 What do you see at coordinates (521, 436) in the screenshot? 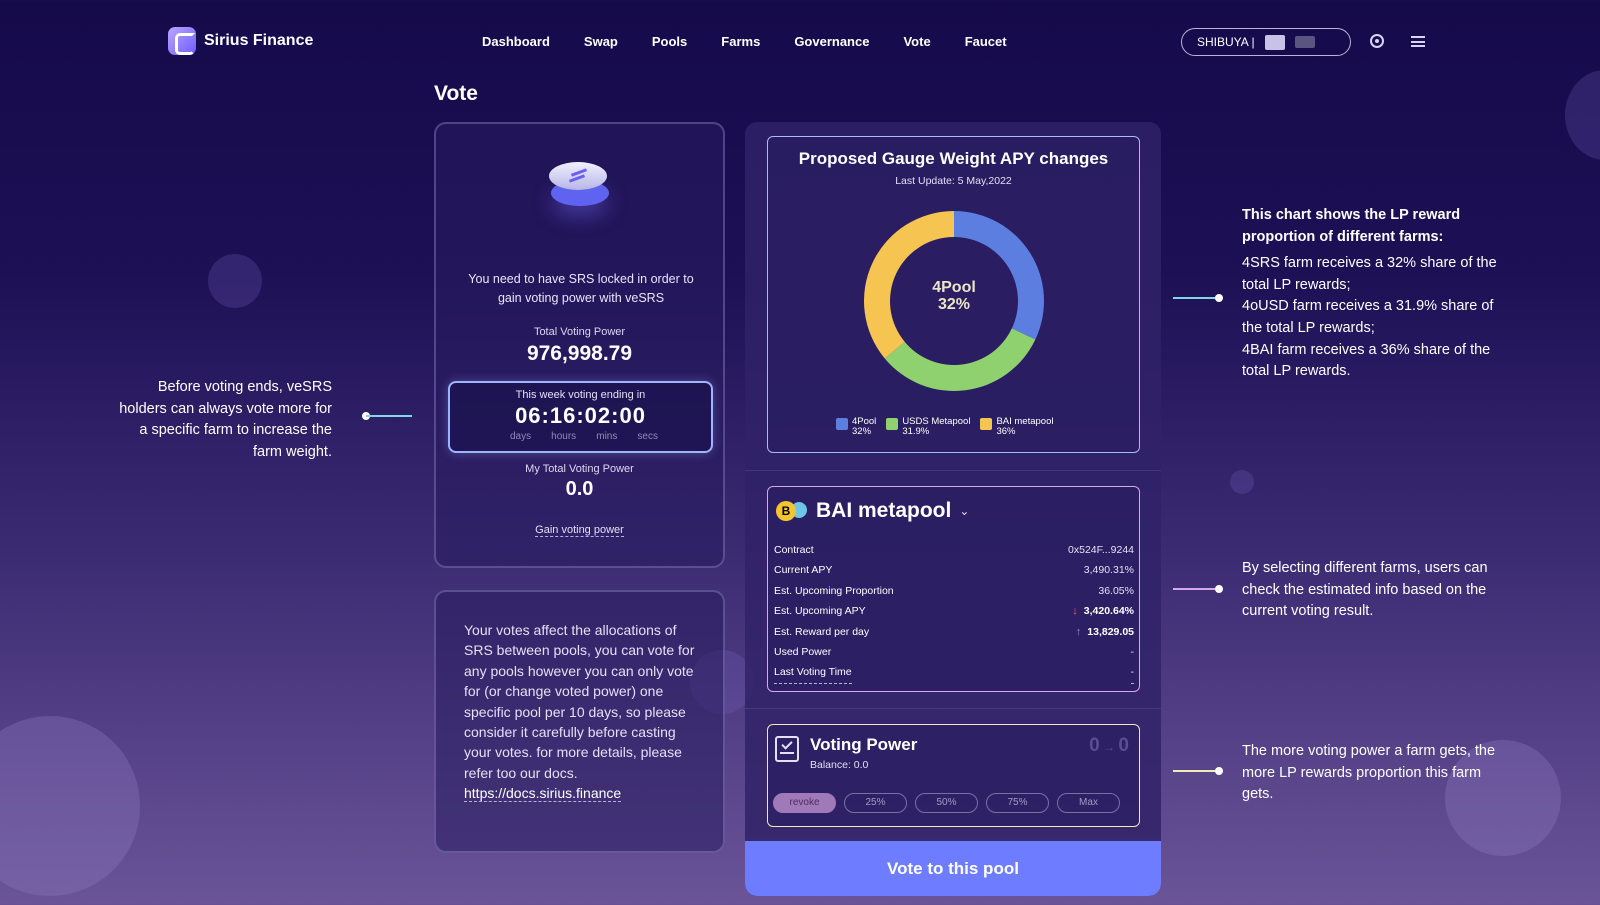
I see `unit-days: days` at bounding box center [521, 436].